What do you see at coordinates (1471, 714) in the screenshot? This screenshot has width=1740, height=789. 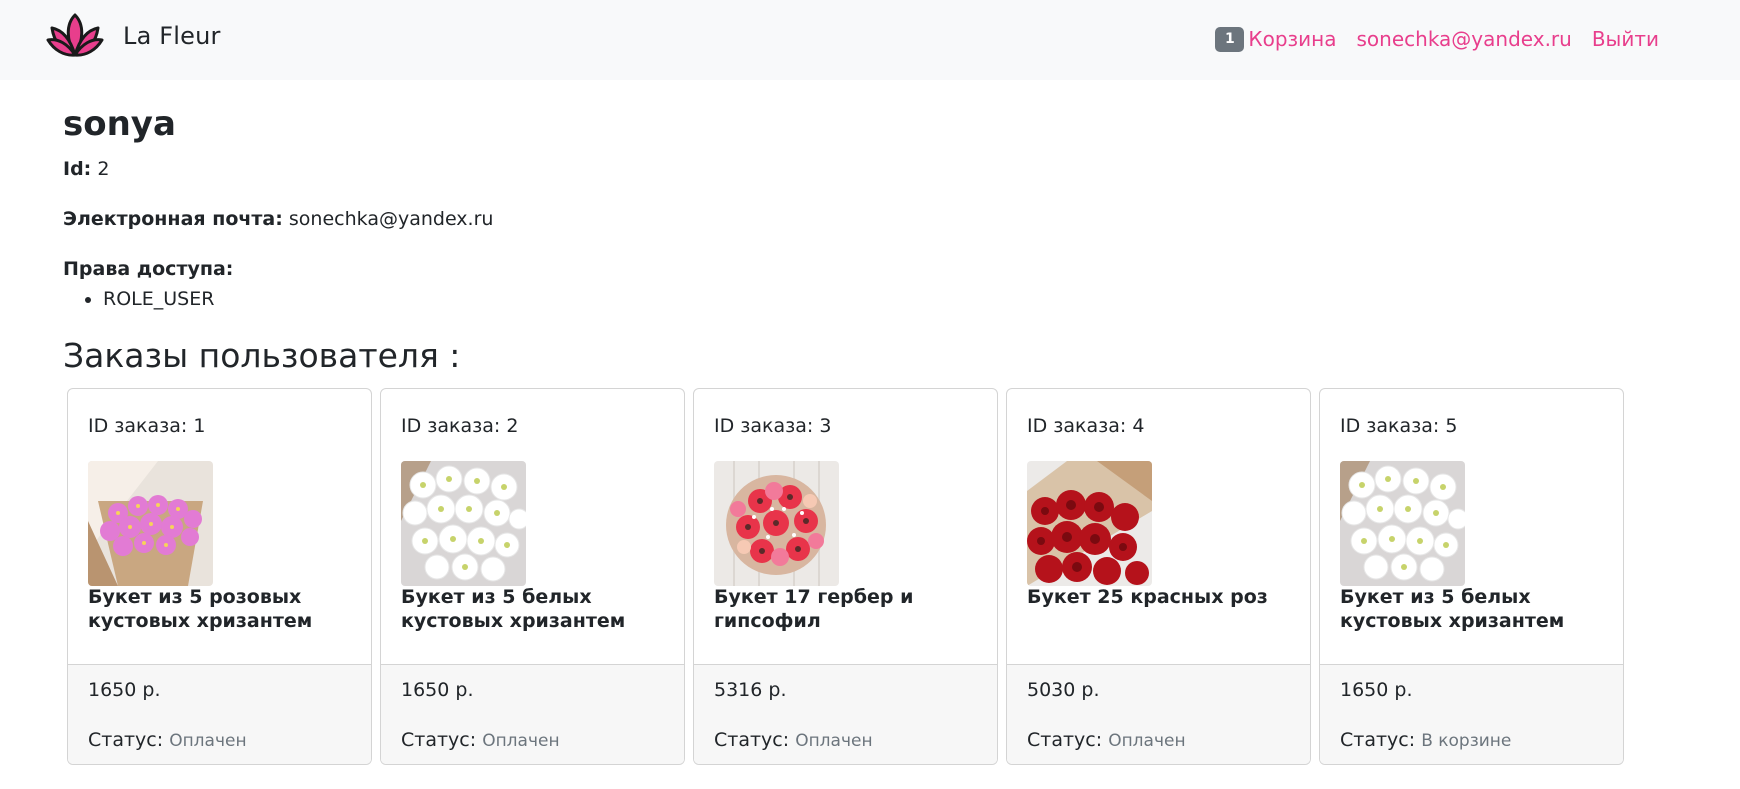 I see `order-card-footer: 1650 р. Статус: В корзине` at bounding box center [1471, 714].